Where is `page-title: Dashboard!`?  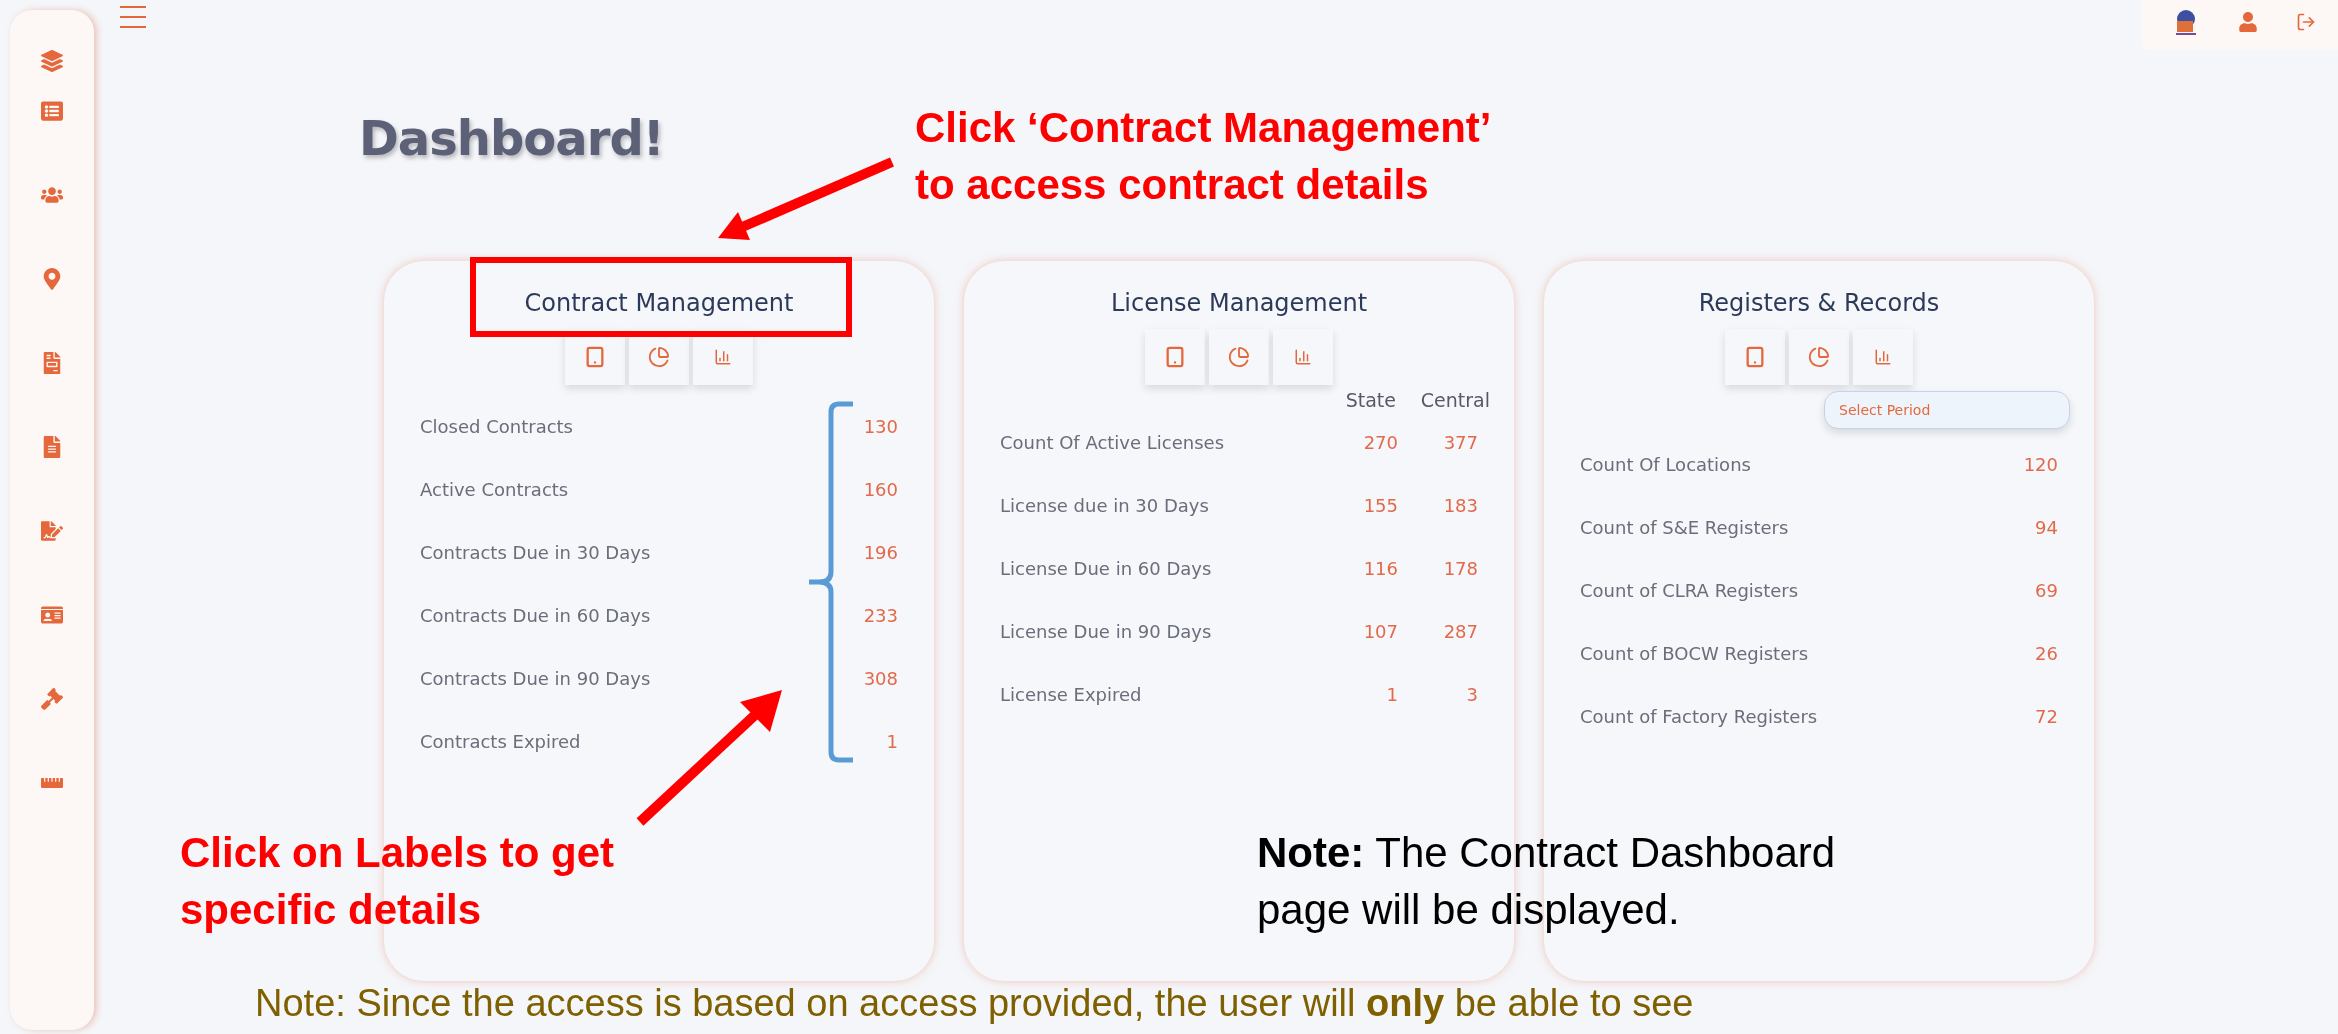
page-title: Dashboard! is located at coordinates (511, 138).